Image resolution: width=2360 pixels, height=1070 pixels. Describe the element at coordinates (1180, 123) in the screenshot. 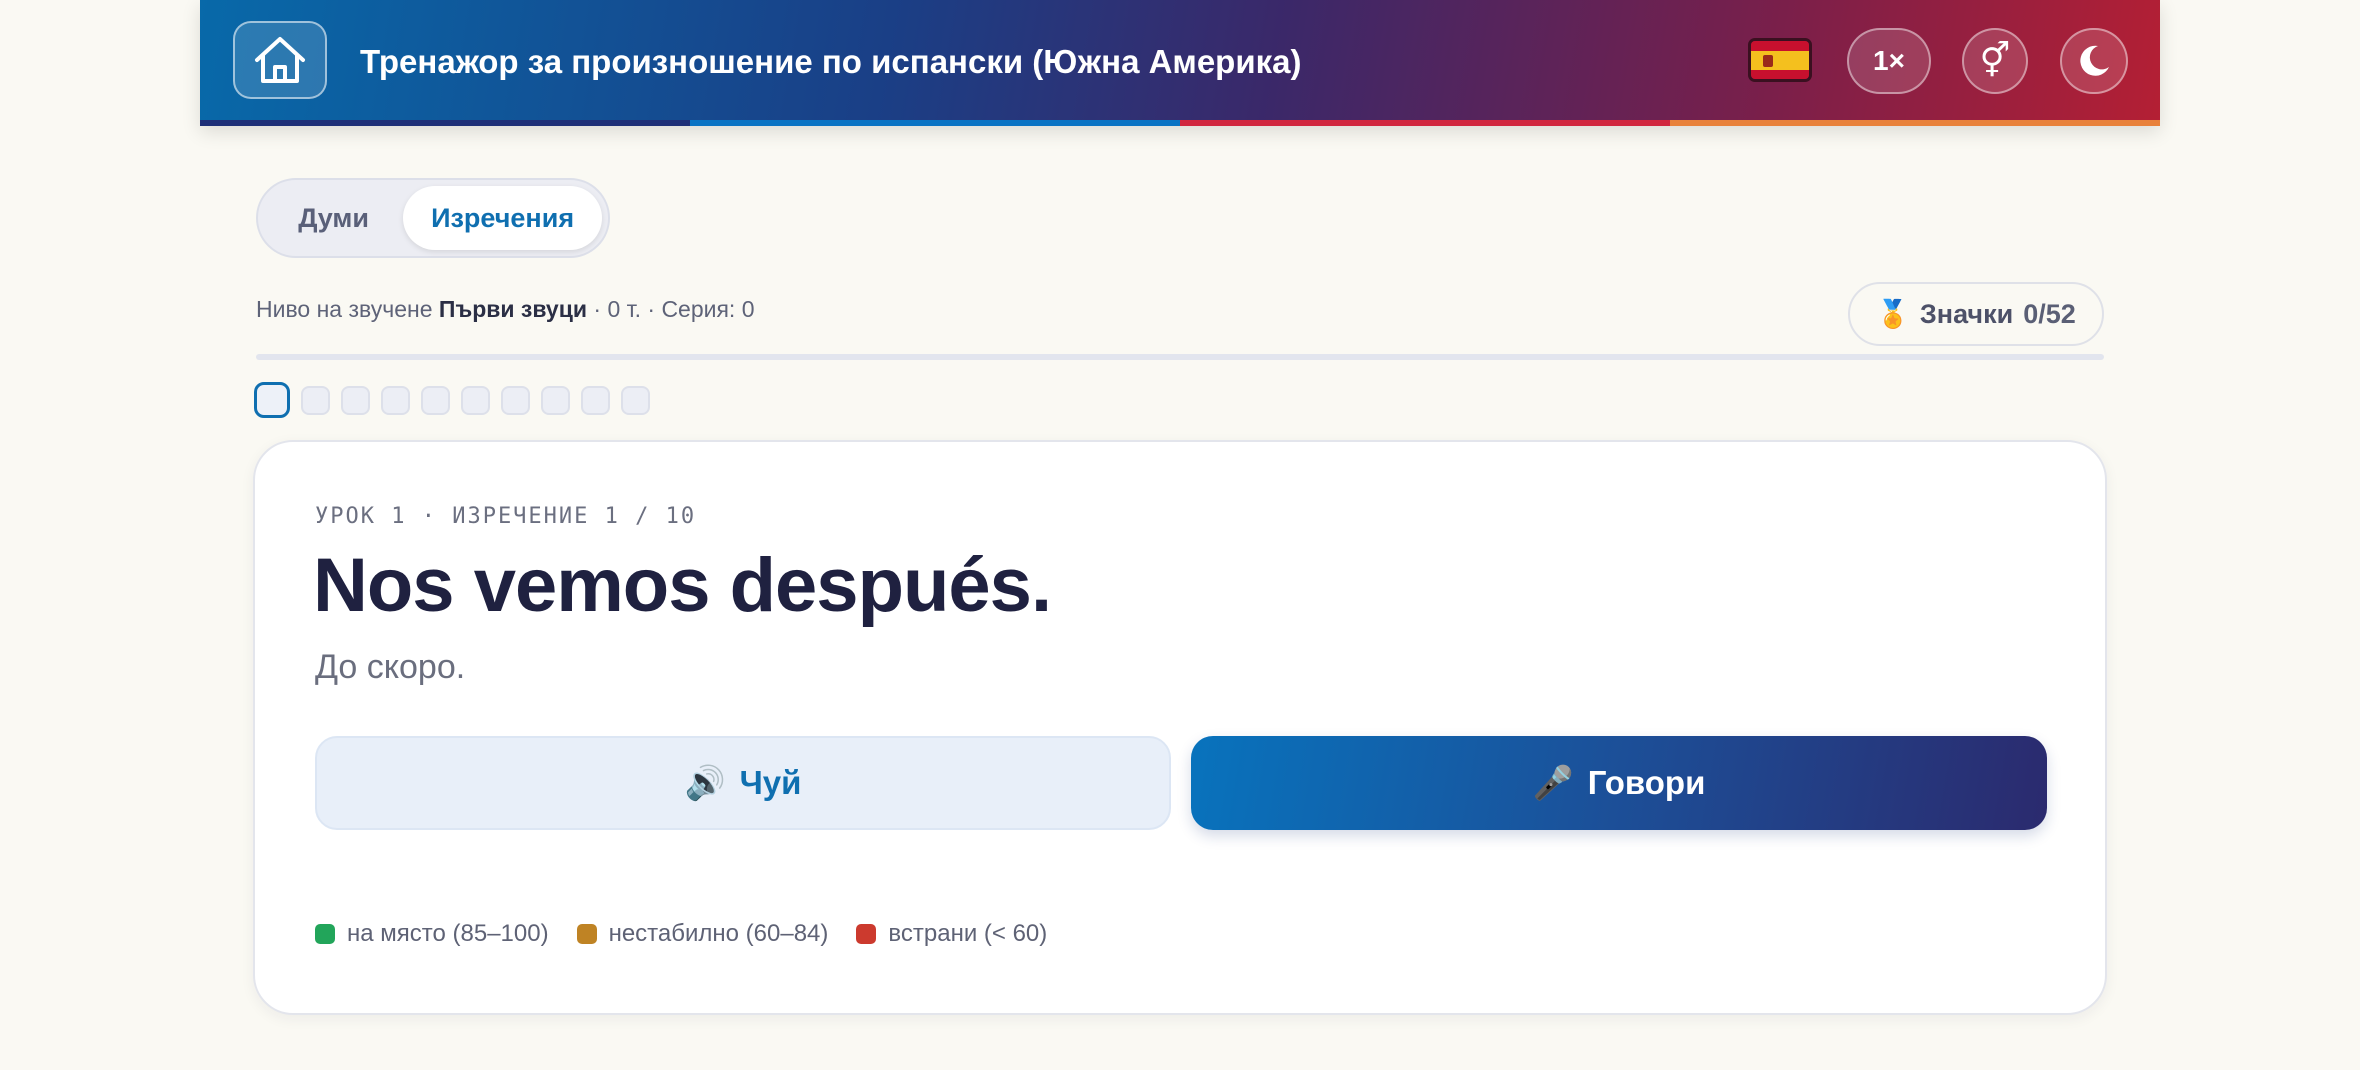

I see `header-color-stripes` at that location.